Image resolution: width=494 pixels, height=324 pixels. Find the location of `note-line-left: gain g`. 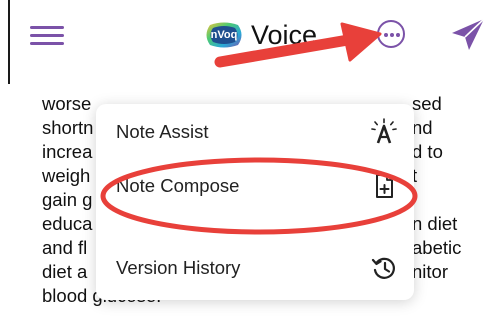

note-line-left: gain g is located at coordinates (67, 199).